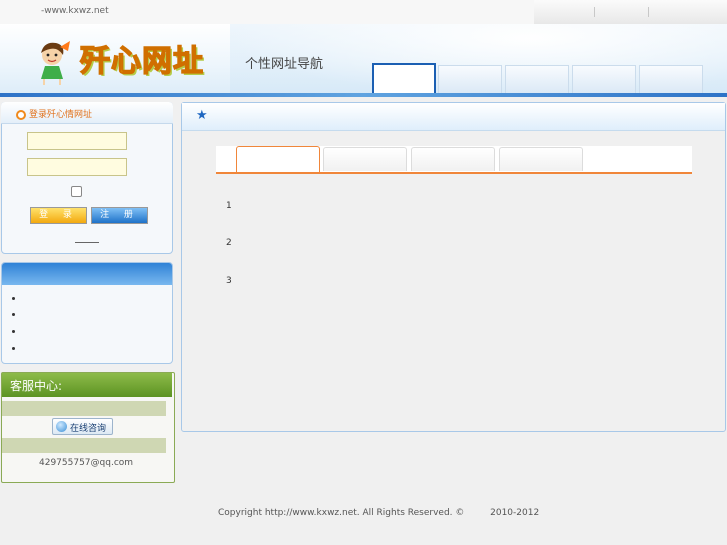 The width and height of the screenshot is (727, 545). I want to click on password-input, so click(77, 167).